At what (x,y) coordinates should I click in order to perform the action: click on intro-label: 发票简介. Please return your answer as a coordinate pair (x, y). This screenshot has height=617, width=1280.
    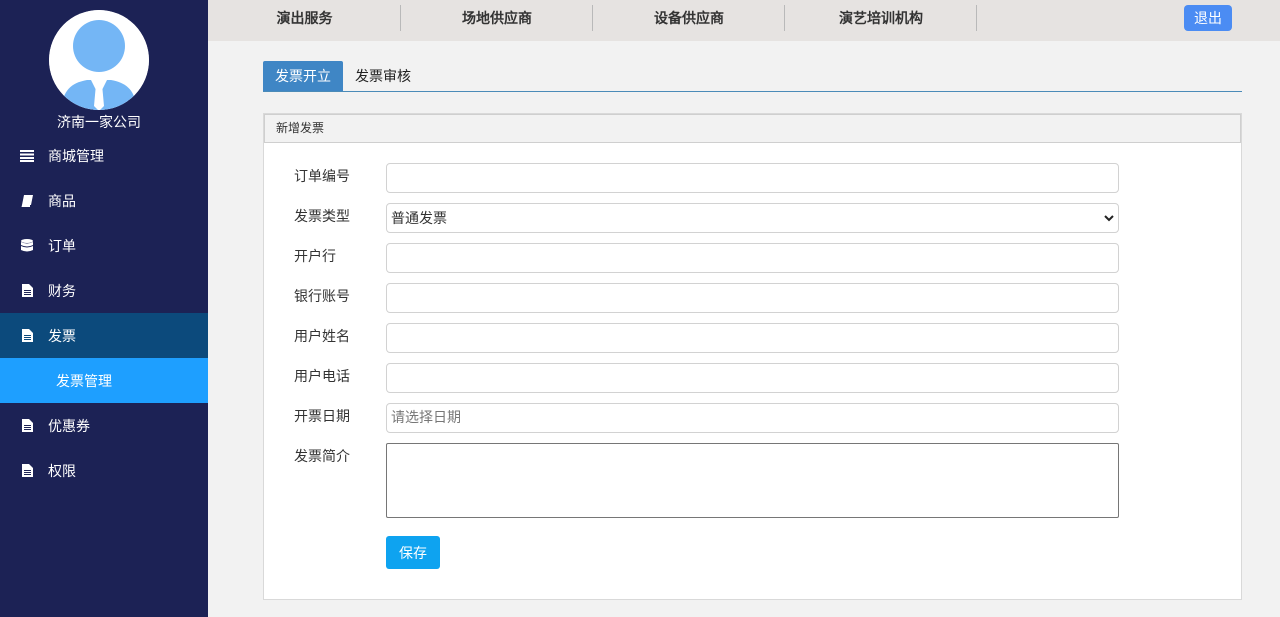
    Looking at the image, I should click on (322, 457).